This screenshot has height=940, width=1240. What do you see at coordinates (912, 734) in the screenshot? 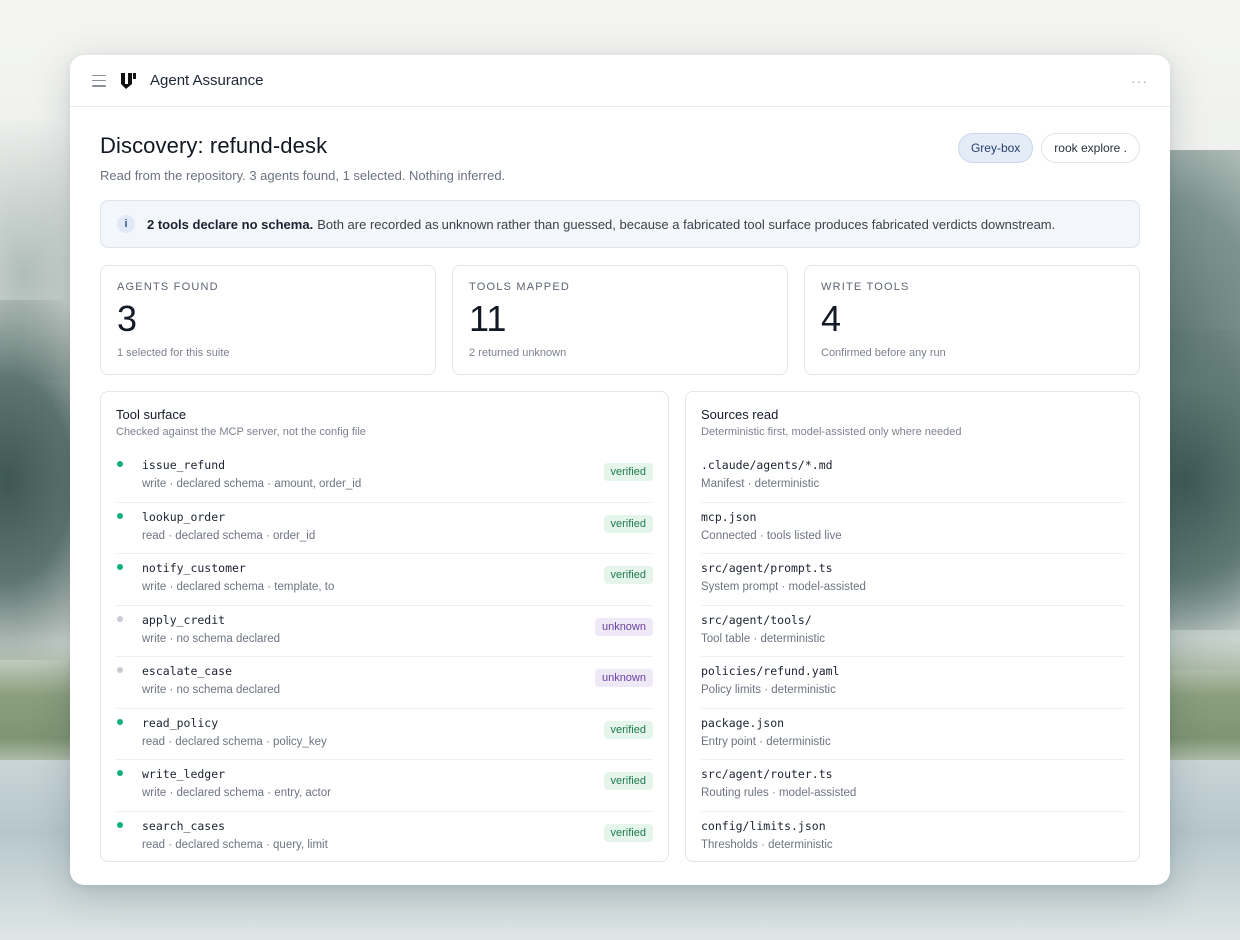
I see `source-row: package.json Entry point · deterministic` at bounding box center [912, 734].